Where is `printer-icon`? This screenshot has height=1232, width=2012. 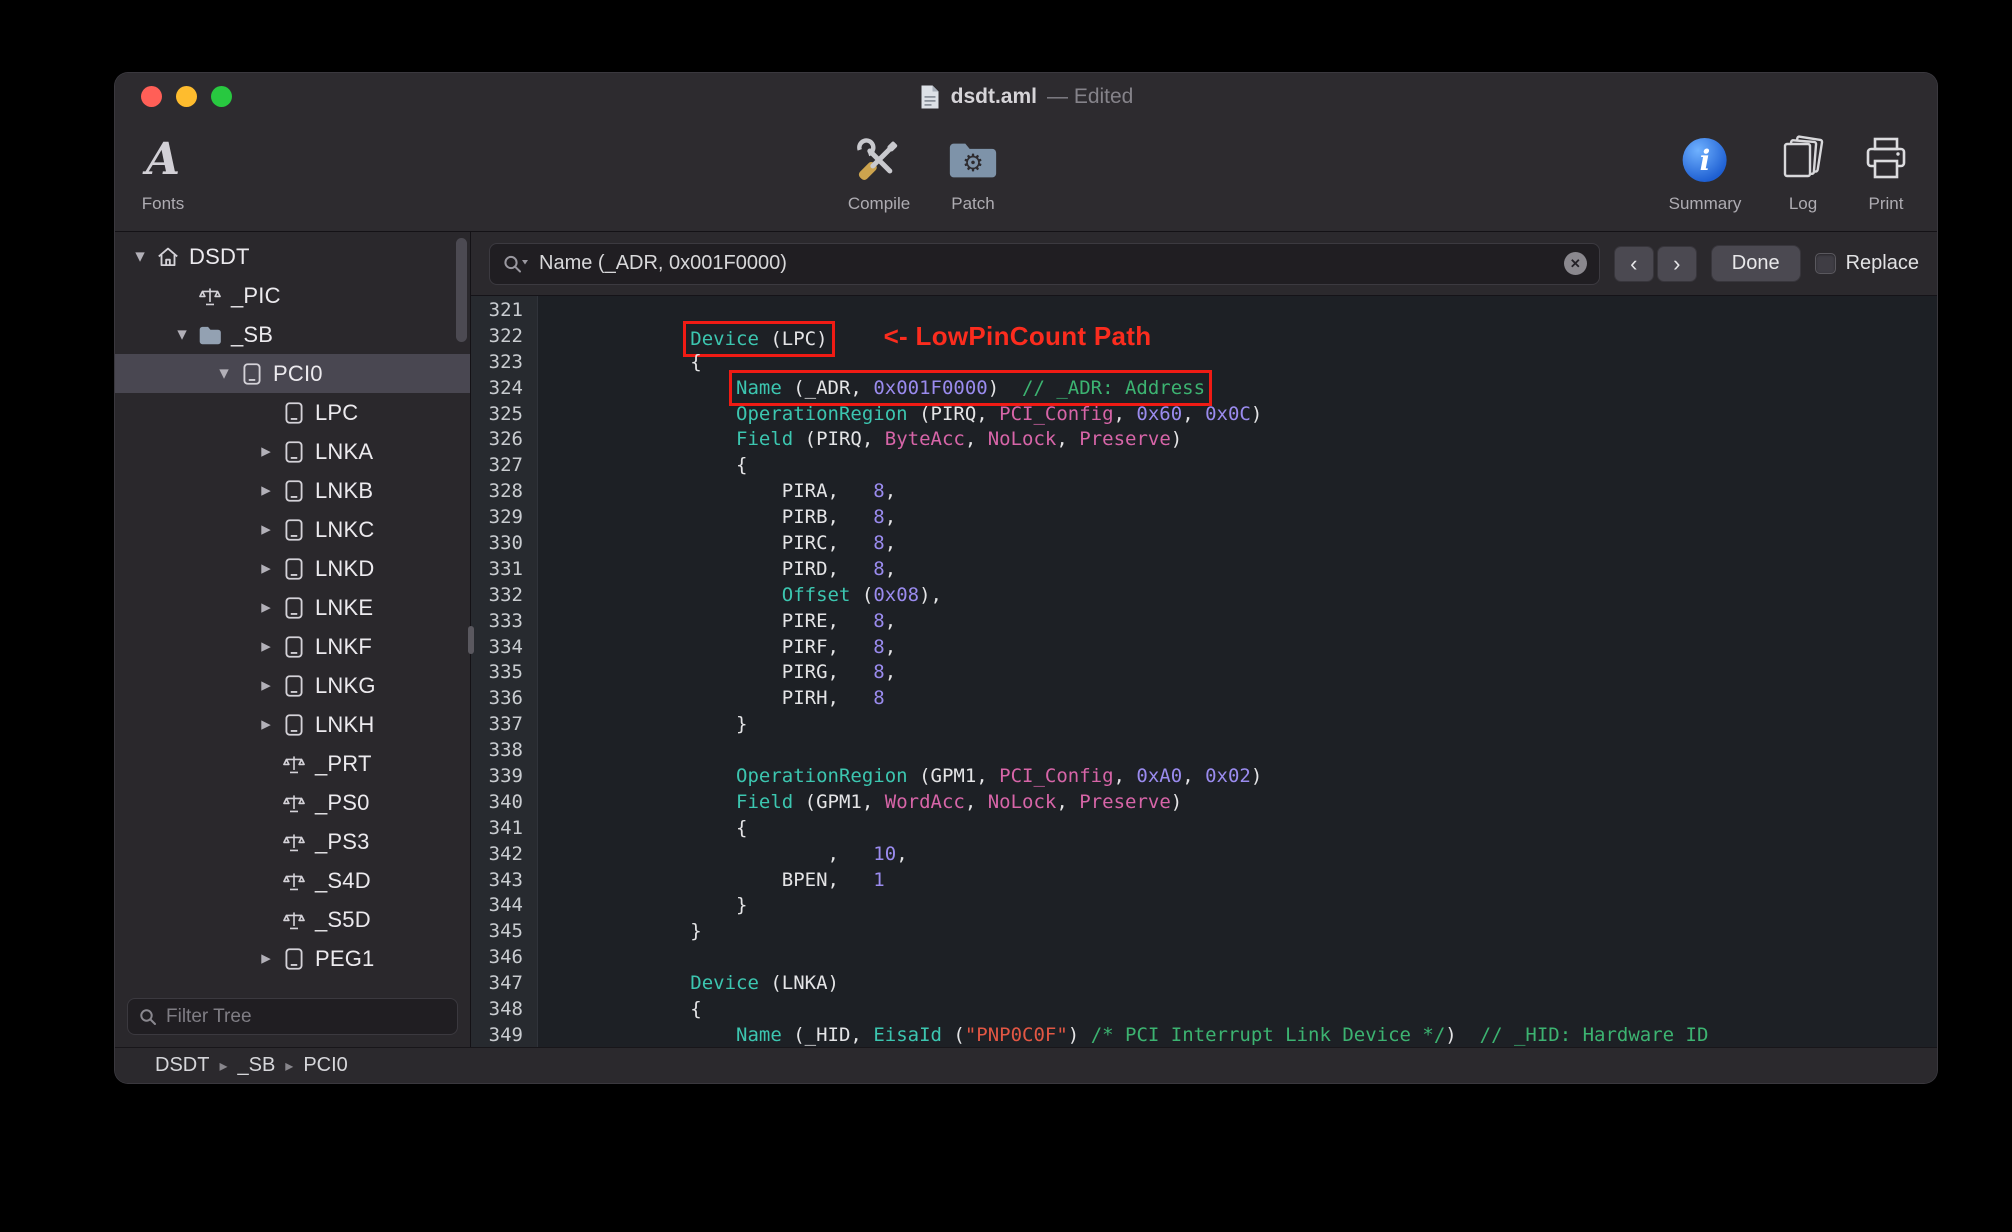
printer-icon is located at coordinates (1886, 160).